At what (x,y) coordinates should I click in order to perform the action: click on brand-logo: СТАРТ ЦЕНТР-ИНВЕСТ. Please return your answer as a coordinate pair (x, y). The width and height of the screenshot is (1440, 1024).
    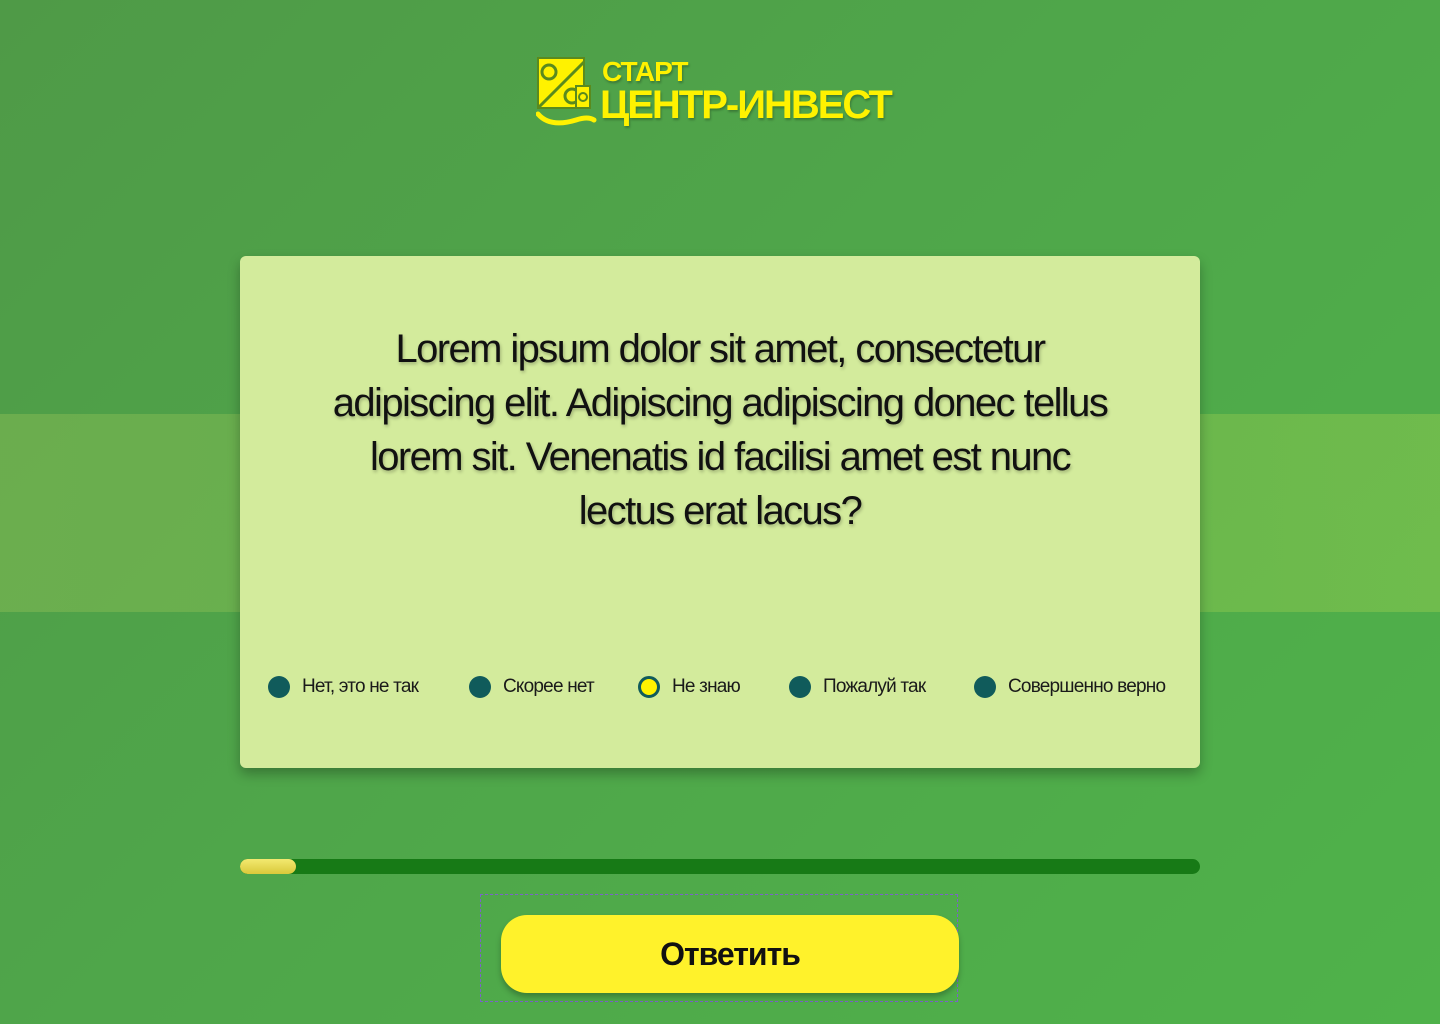
    Looking at the image, I should click on (721, 92).